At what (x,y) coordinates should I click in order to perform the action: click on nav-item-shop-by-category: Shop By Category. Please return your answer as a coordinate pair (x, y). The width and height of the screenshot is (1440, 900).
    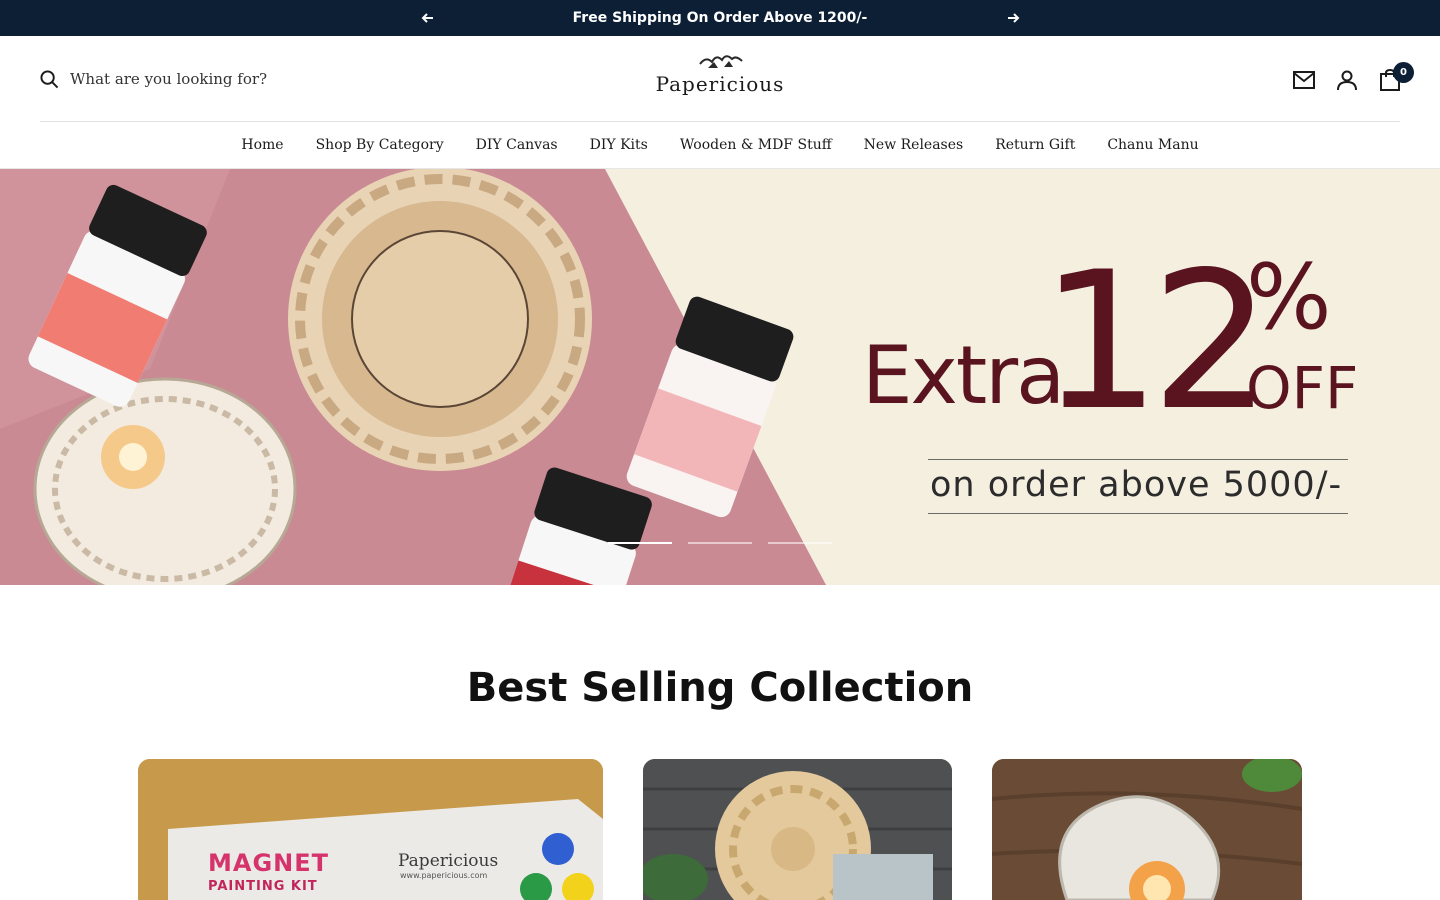
    Looking at the image, I should click on (380, 145).